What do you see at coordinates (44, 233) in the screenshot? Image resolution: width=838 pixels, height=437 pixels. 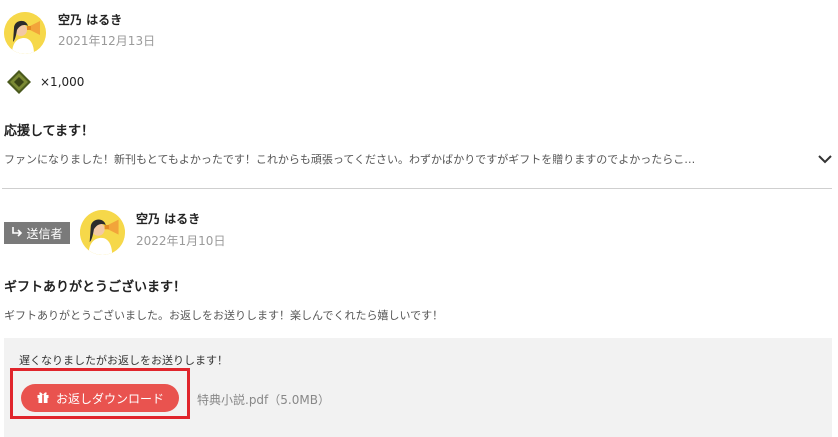 I see `sender-badge-label: 送信者` at bounding box center [44, 233].